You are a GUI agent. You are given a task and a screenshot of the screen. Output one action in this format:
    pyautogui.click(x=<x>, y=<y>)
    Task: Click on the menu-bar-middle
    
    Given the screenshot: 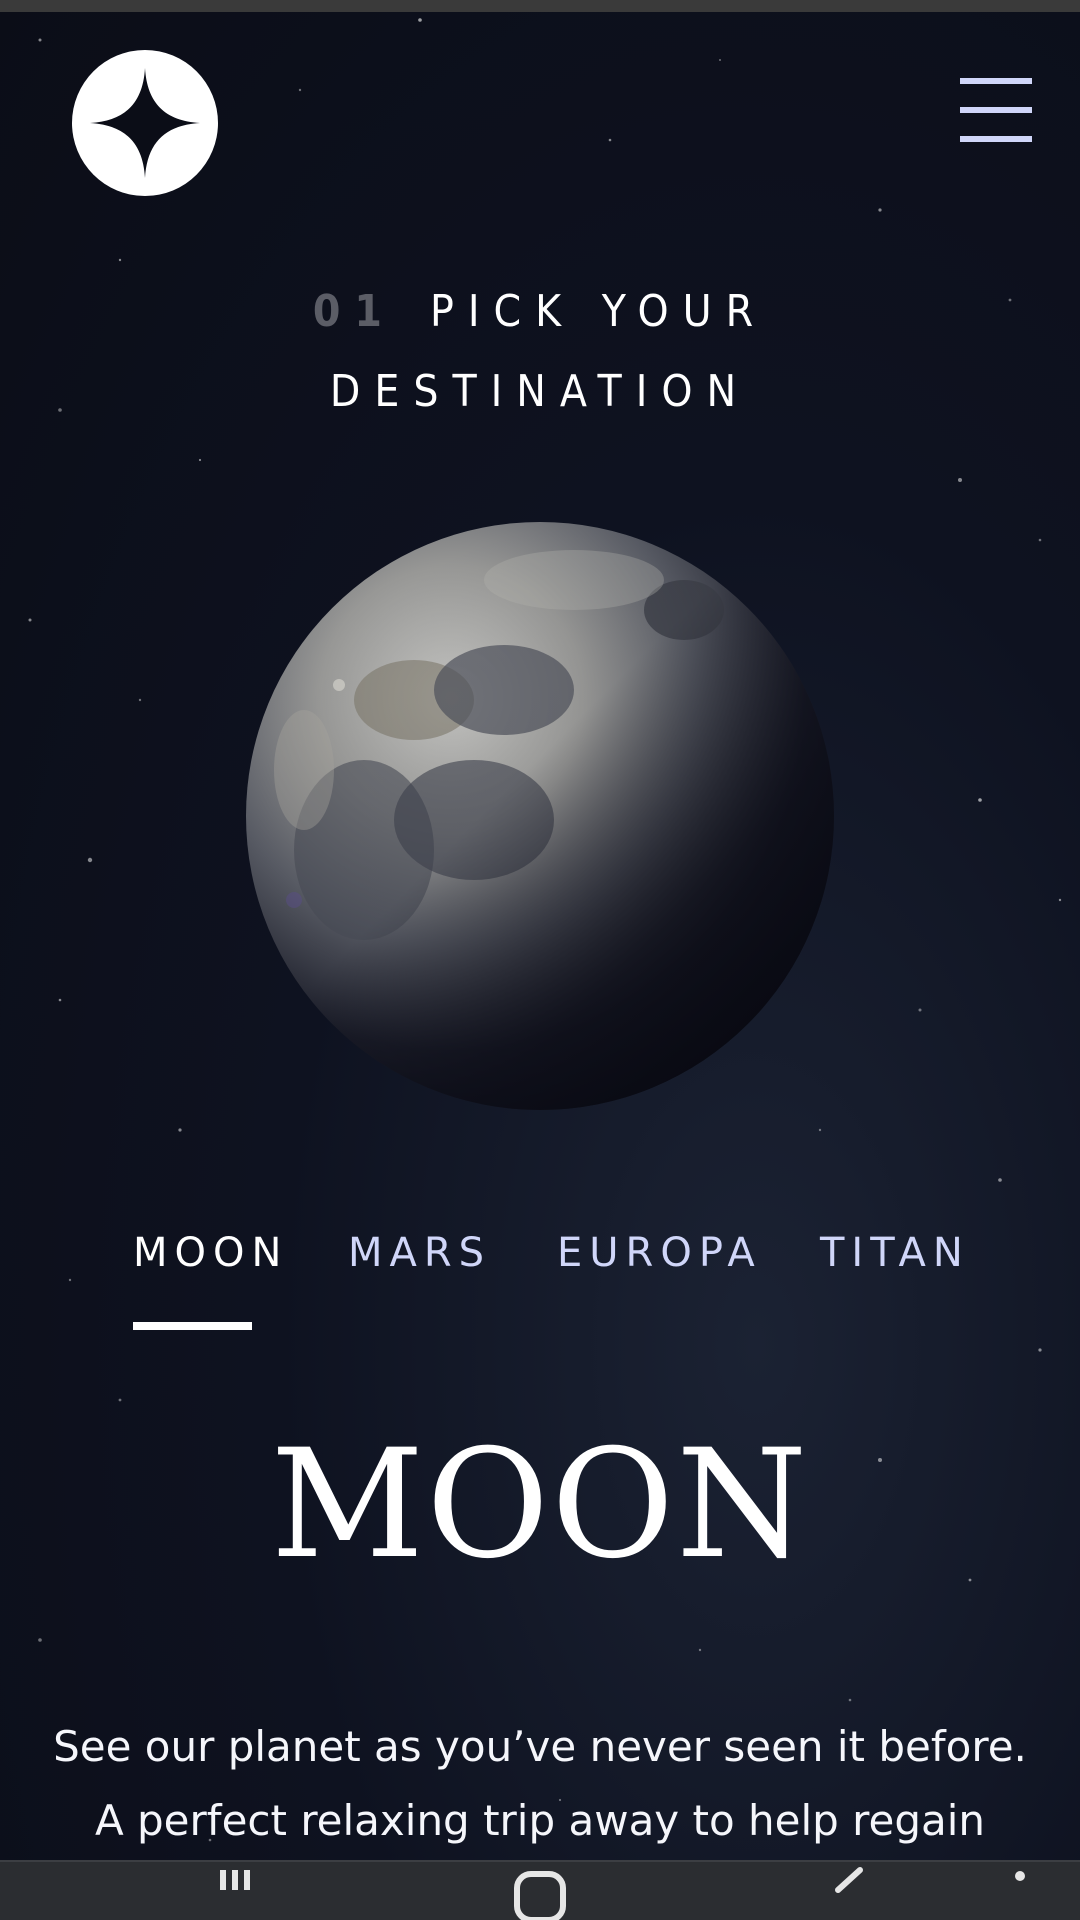 What is the action you would take?
    pyautogui.click(x=996, y=110)
    